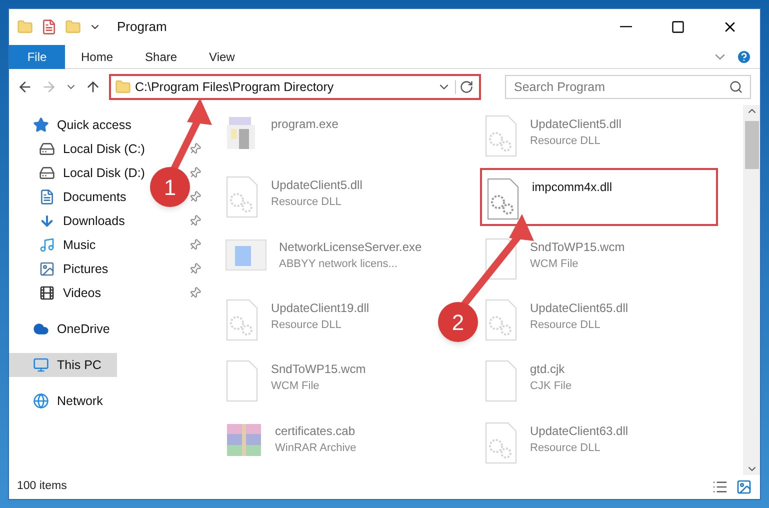 Image resolution: width=769 pixels, height=508 pixels. What do you see at coordinates (222, 56) in the screenshot?
I see `ribbon-tab: View` at bounding box center [222, 56].